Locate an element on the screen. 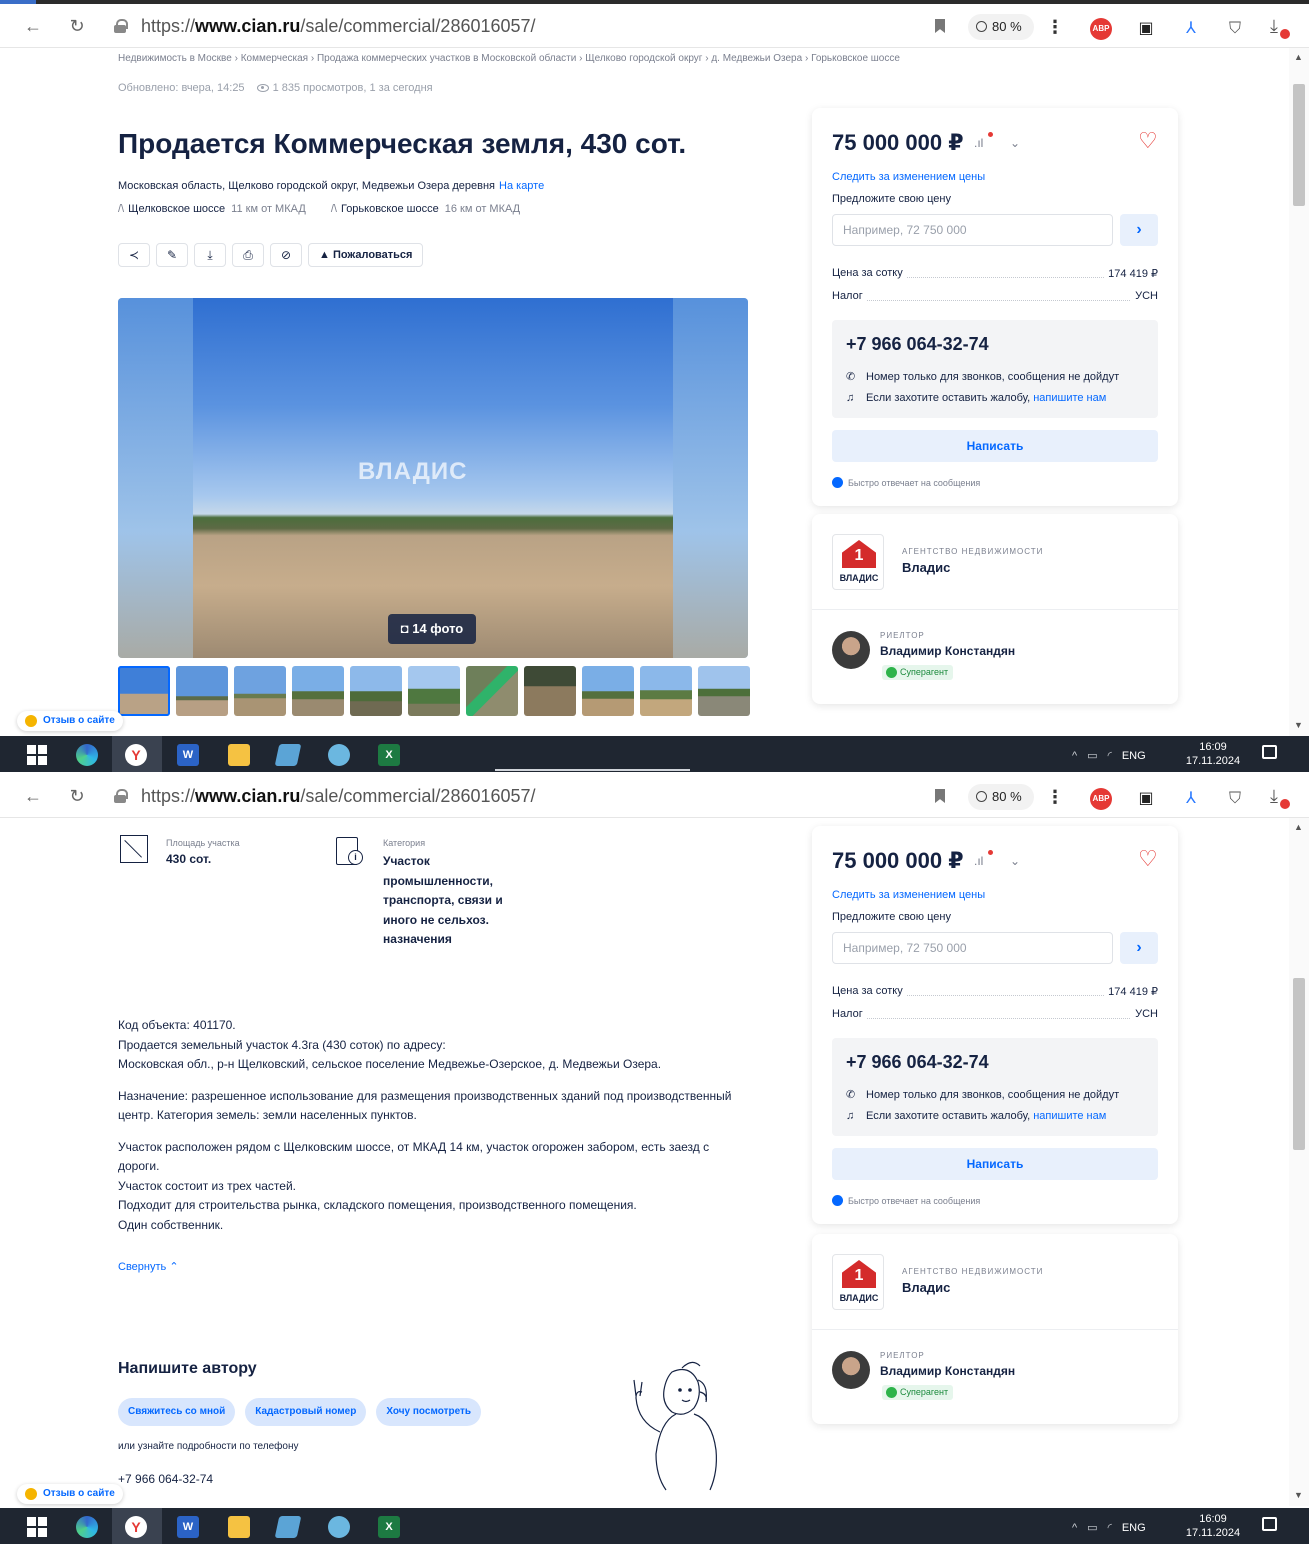  hide-button: ⊘ is located at coordinates (286, 255).